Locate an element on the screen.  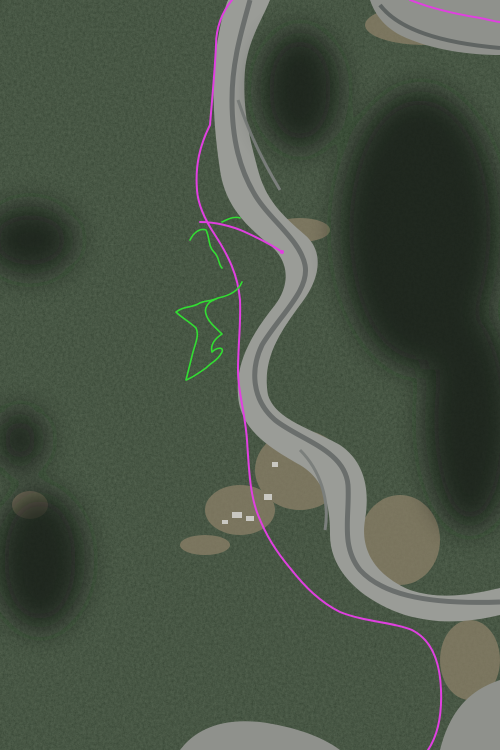
cloud-shadow is located at coordinates (300, 90).